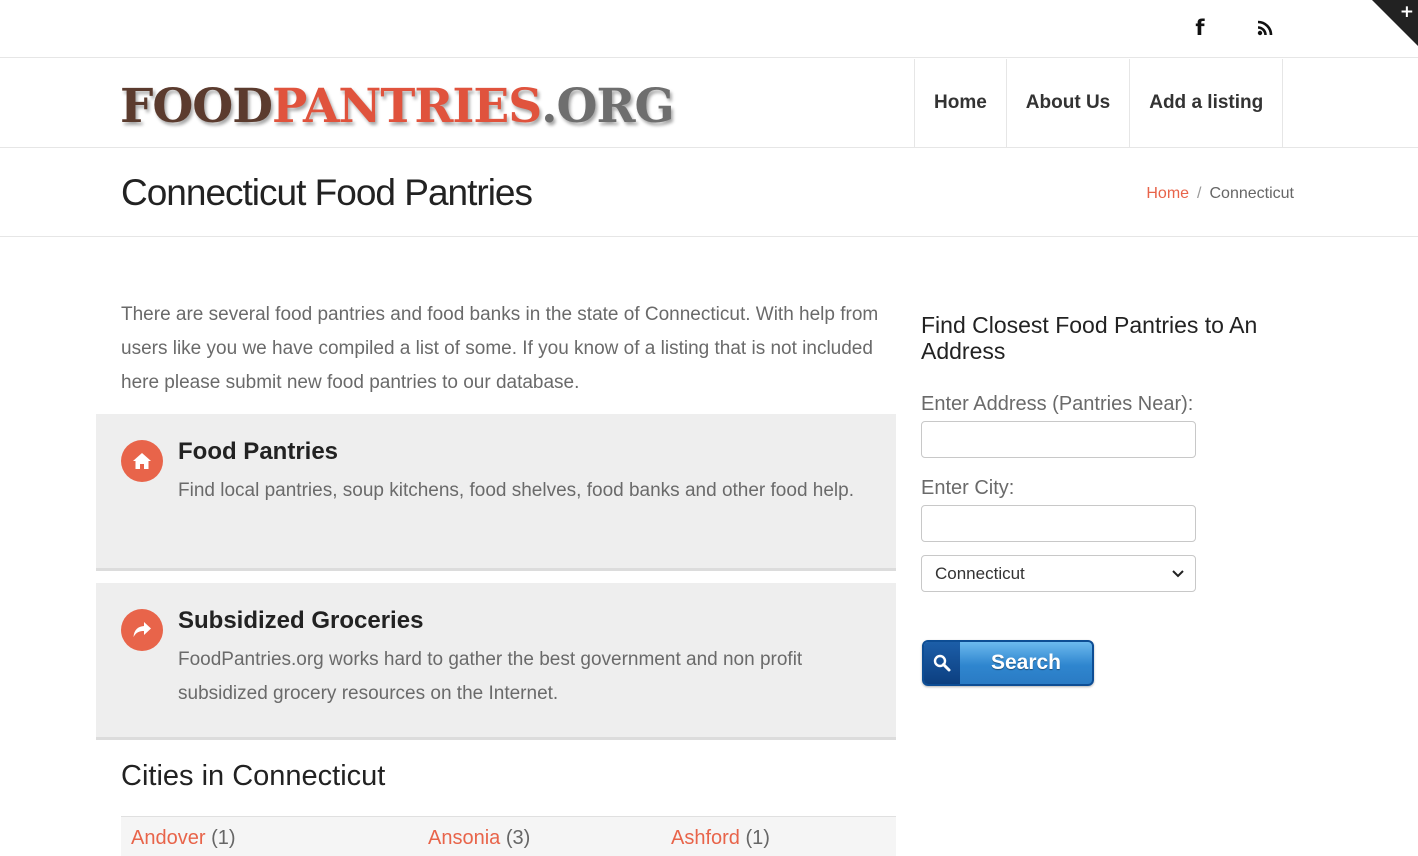  Describe the element at coordinates (1067, 103) in the screenshot. I see `nav-about-us: About Us` at that location.